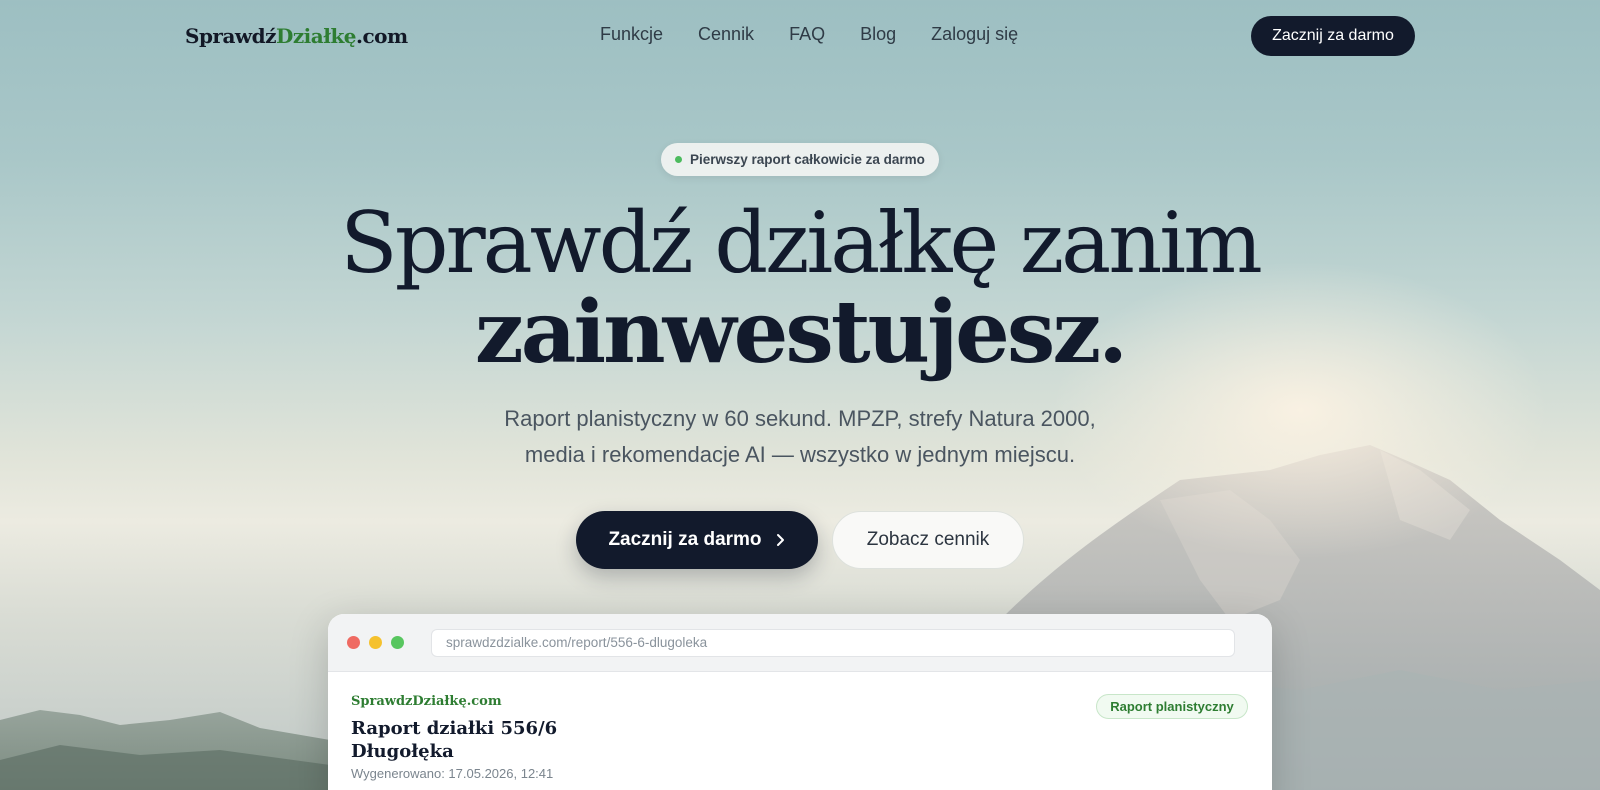 The width and height of the screenshot is (1600, 790). Describe the element at coordinates (678, 159) in the screenshot. I see `status-dot-icon` at that location.